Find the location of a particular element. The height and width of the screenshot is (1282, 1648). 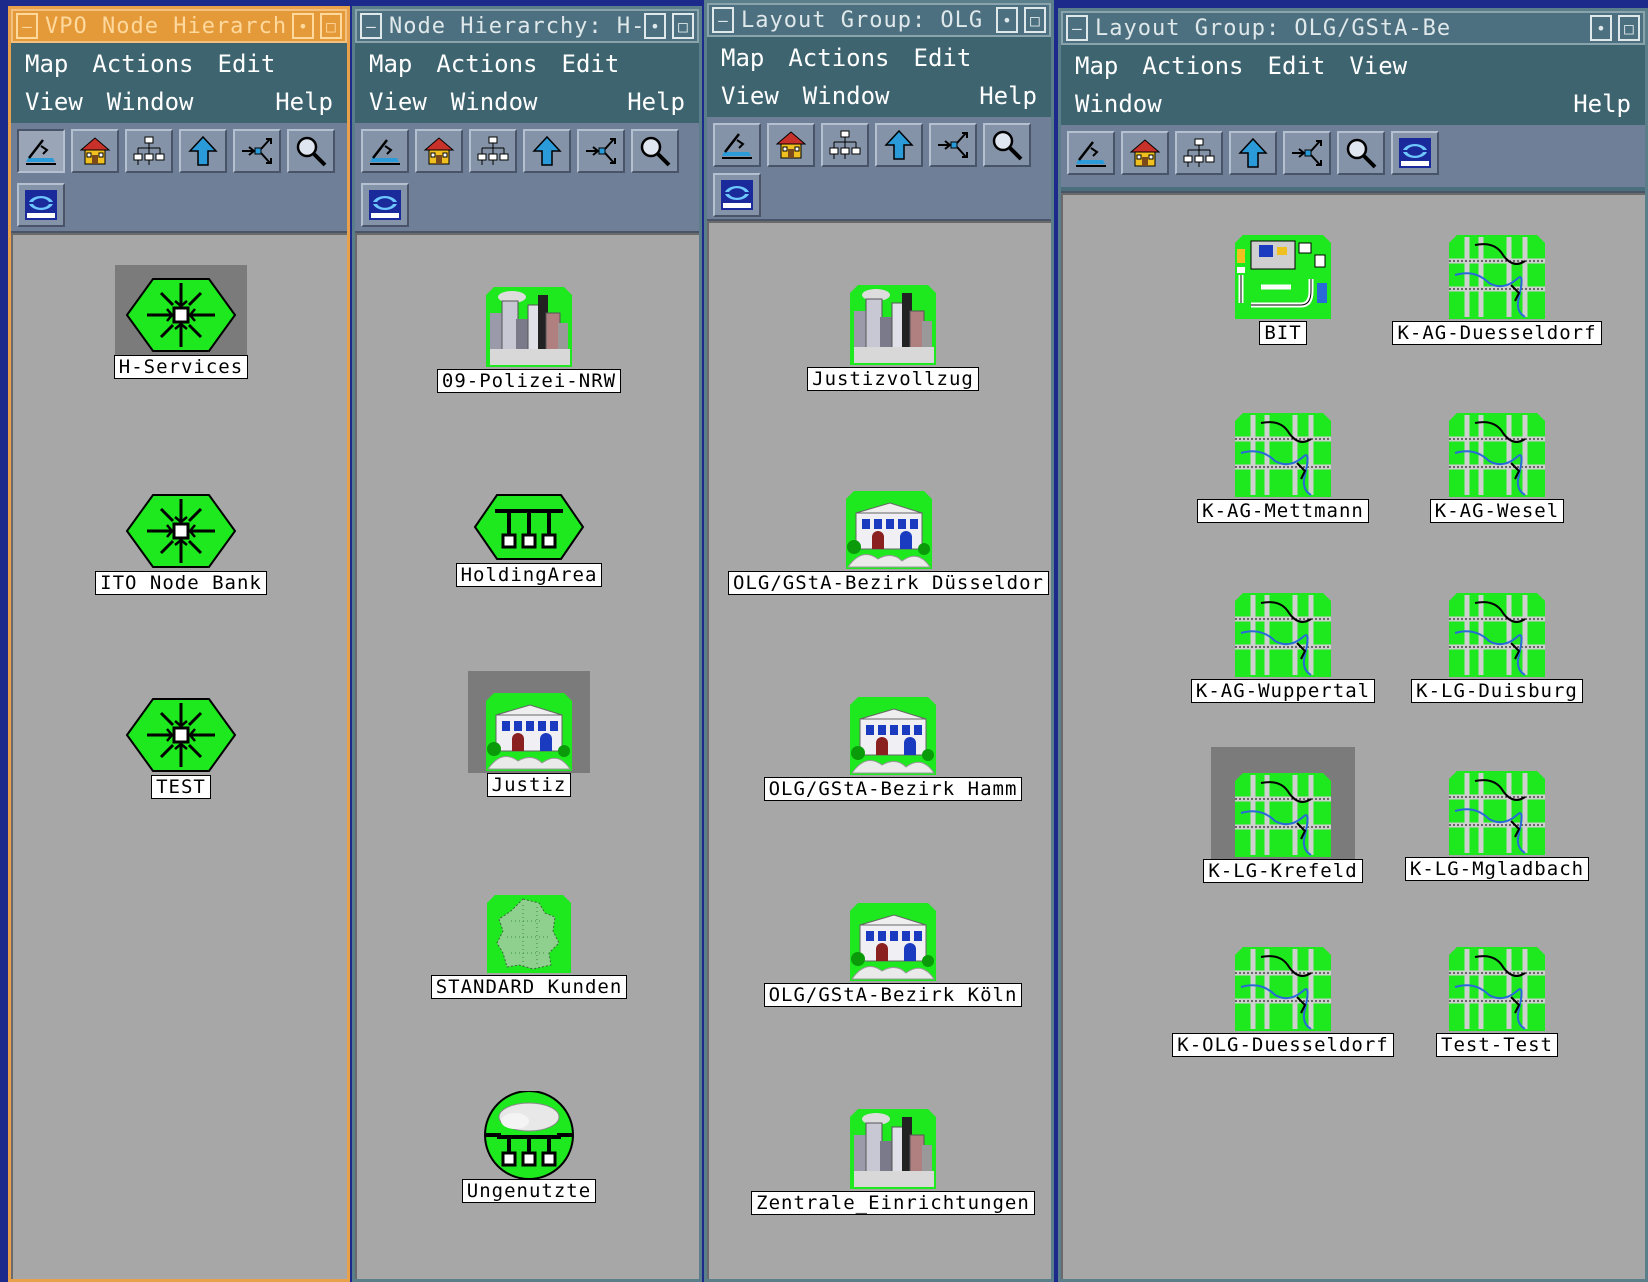

map-node: K-LG-Mgladbach is located at coordinates (1497, 824).